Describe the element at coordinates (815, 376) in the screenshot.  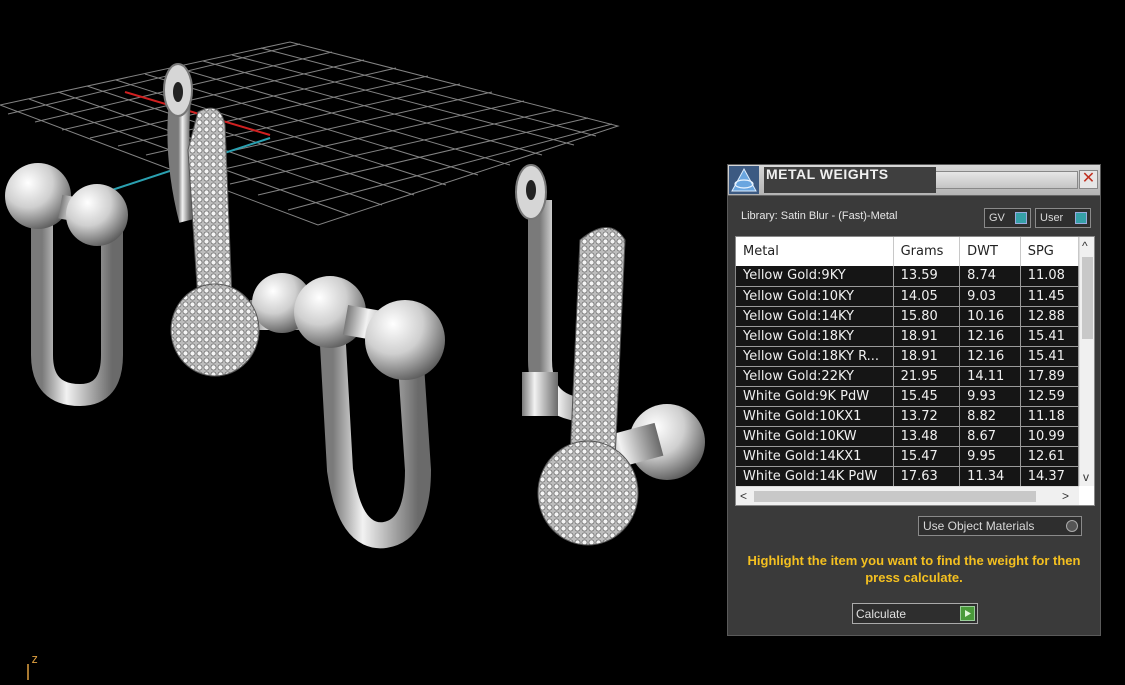
I see `cell-metal: Yellow Gold:22KY` at that location.